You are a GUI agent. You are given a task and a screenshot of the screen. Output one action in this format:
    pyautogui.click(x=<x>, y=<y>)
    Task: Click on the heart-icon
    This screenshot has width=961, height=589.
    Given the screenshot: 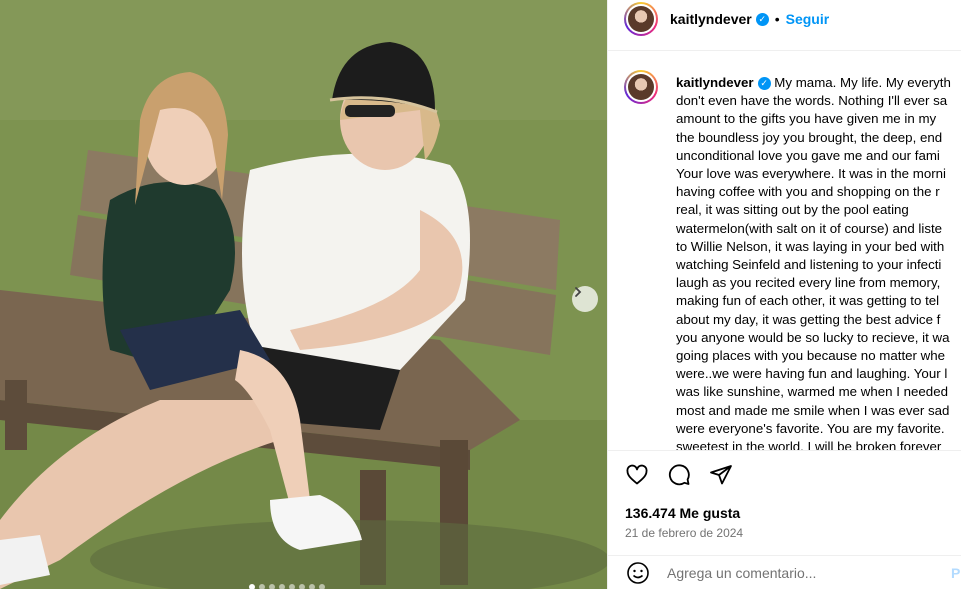 What is the action you would take?
    pyautogui.click(x=637, y=474)
    